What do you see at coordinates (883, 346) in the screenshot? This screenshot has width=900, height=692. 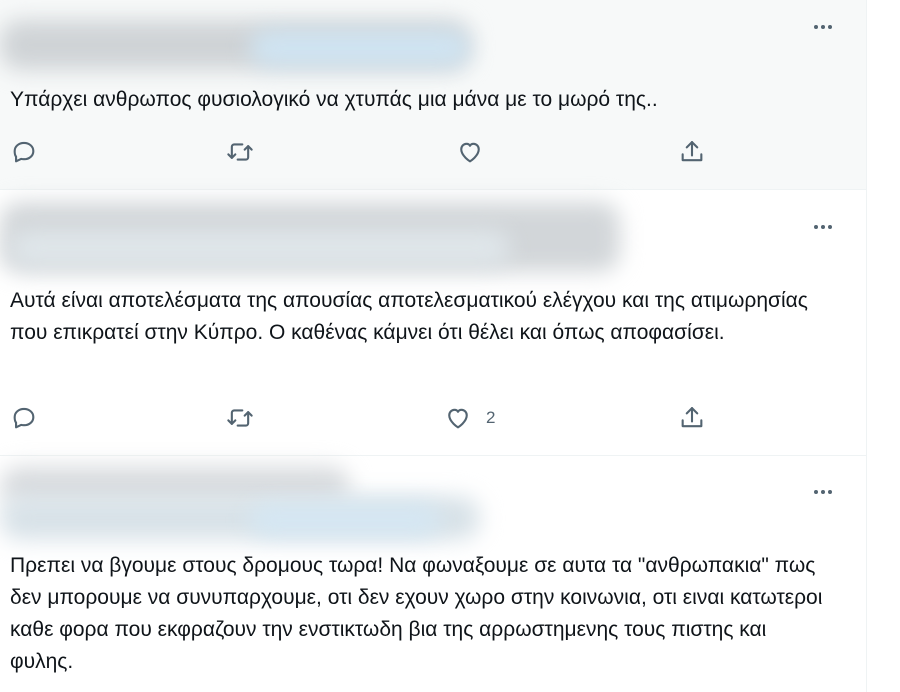 I see `right-gutter` at bounding box center [883, 346].